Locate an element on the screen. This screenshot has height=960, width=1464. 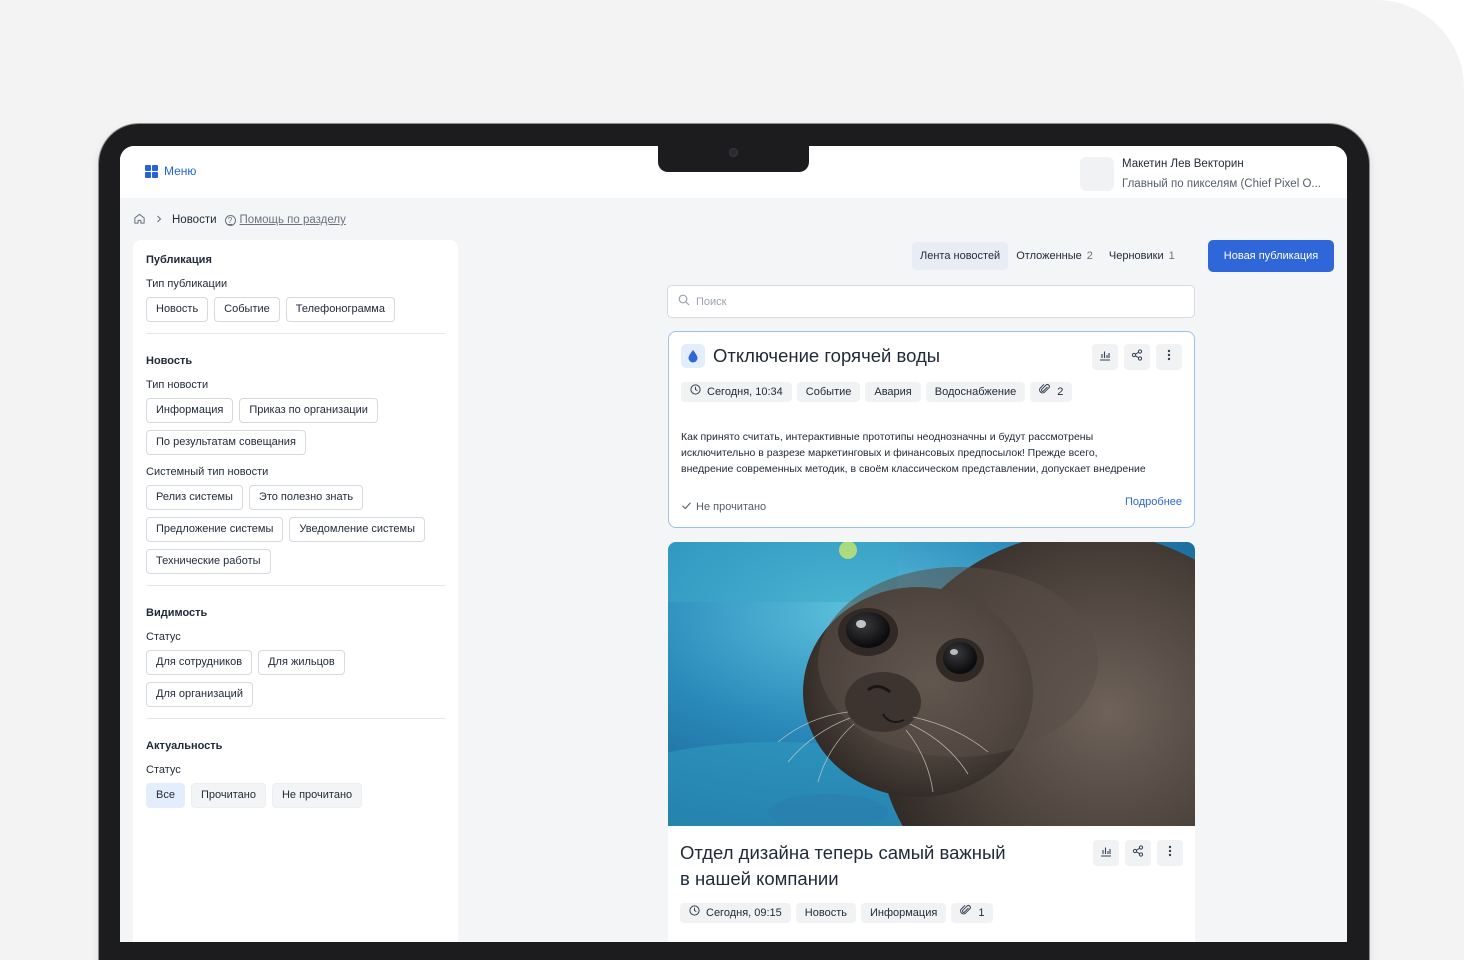
tab-label: Лента новостей is located at coordinates (960, 256).